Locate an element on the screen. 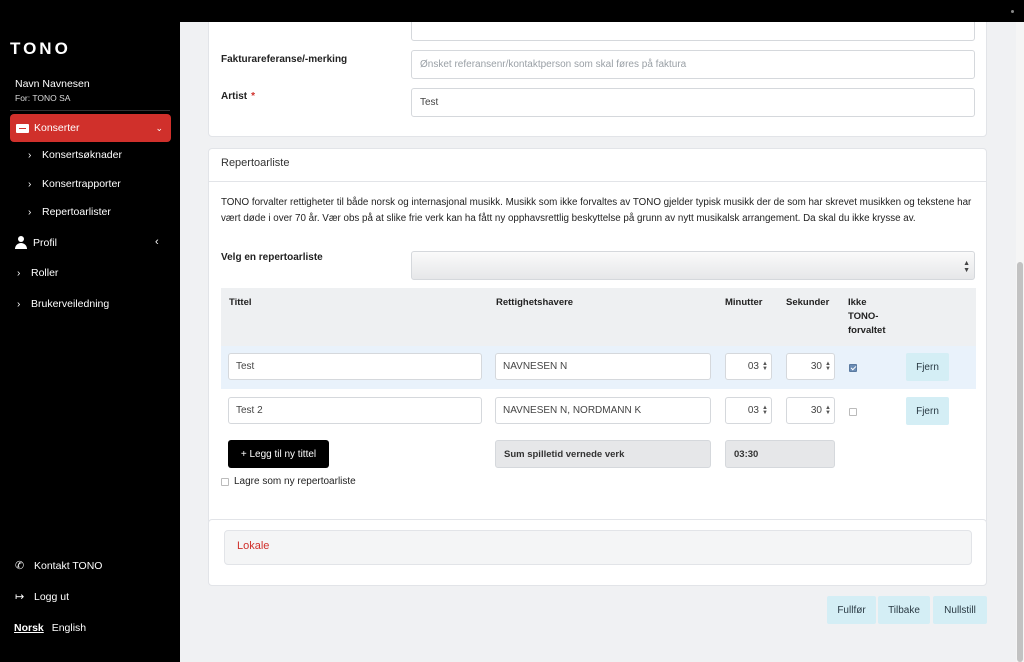 The height and width of the screenshot is (662, 1024). main-scrollbar is located at coordinates (1020, 342).